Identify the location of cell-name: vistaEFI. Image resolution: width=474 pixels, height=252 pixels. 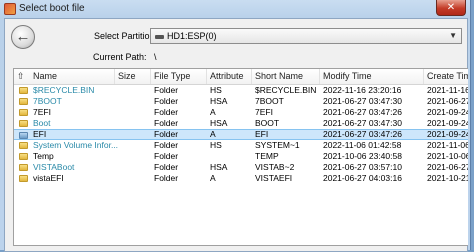
(48, 178).